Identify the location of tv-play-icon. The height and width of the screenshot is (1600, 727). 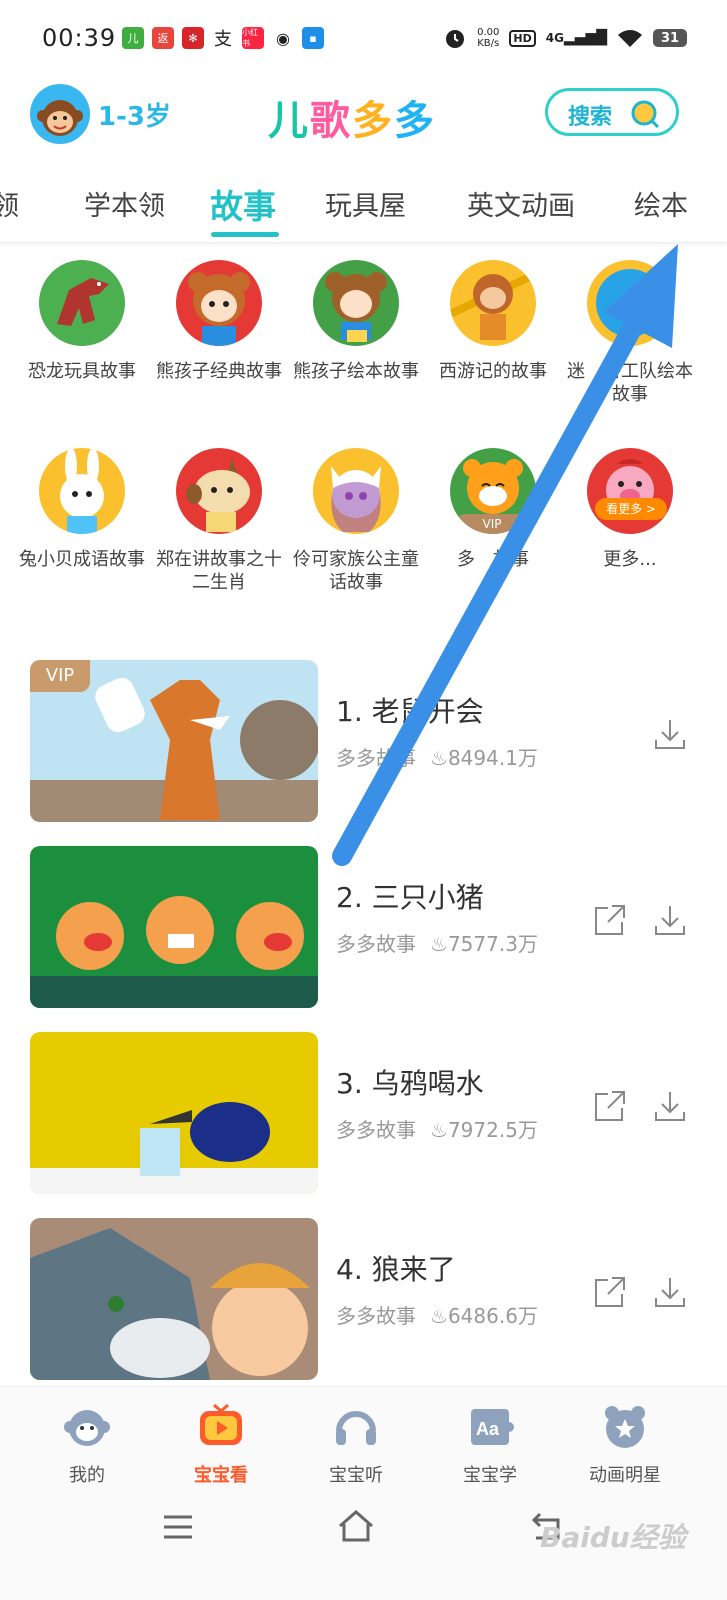
(221, 1424).